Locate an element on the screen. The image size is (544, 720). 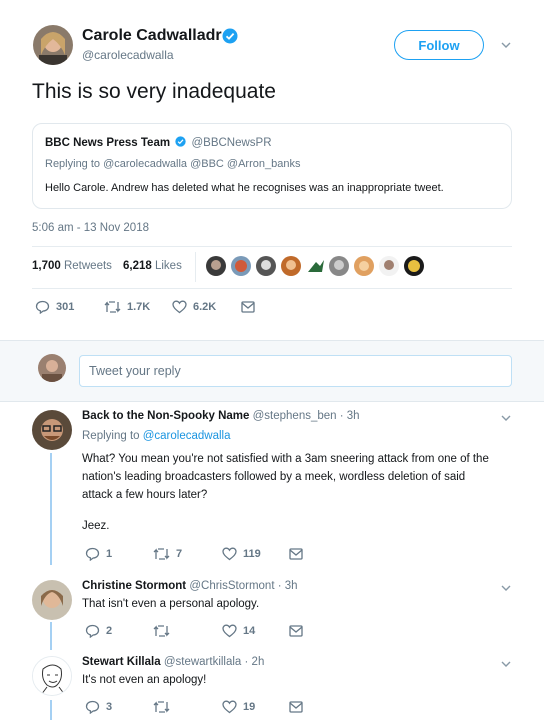
reply-count: 3 is located at coordinates (109, 707).